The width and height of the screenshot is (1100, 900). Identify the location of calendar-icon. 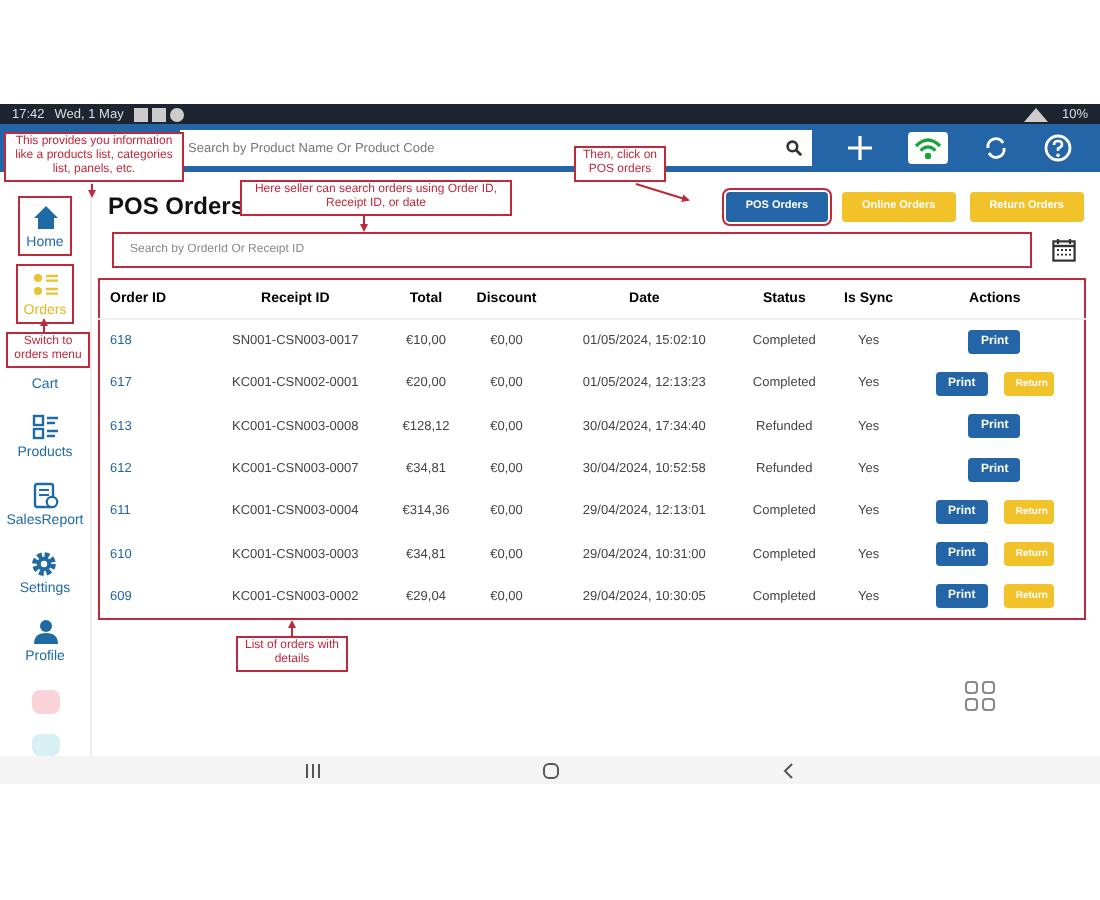
(1064, 250).